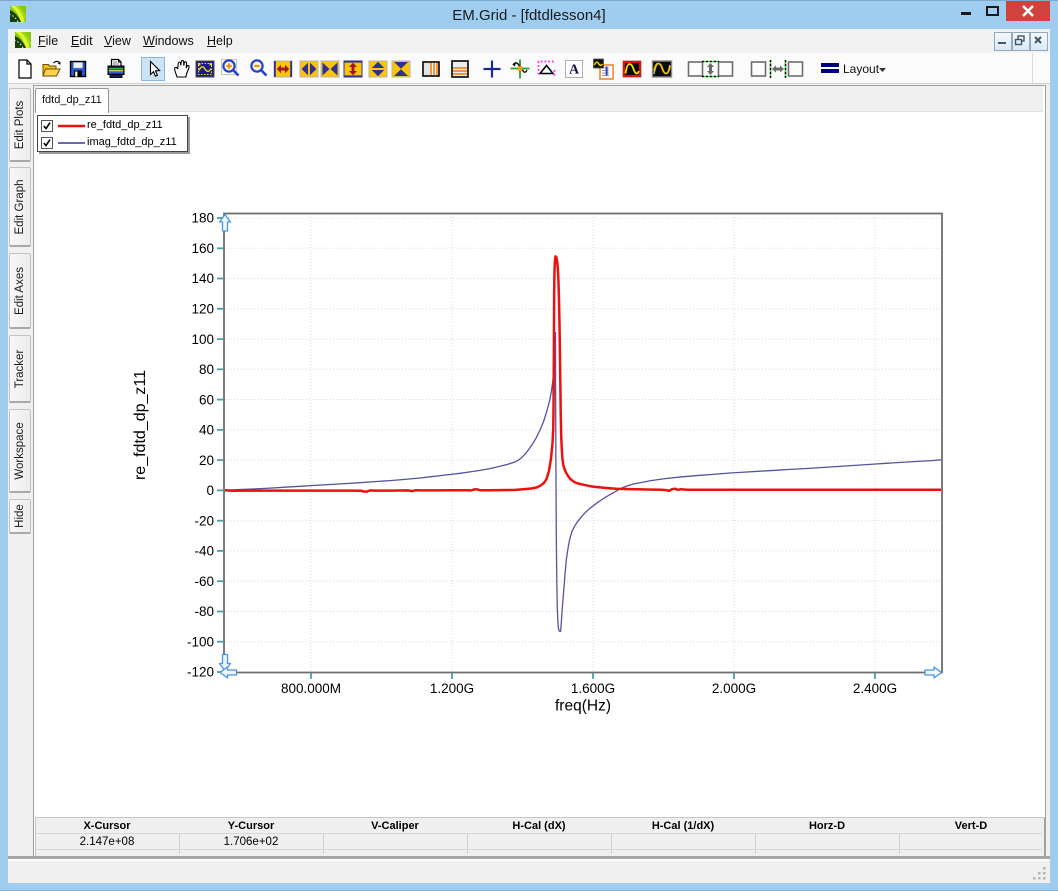 The width and height of the screenshot is (1058, 891). What do you see at coordinates (202, 278) in the screenshot?
I see `svg-text: 140` at bounding box center [202, 278].